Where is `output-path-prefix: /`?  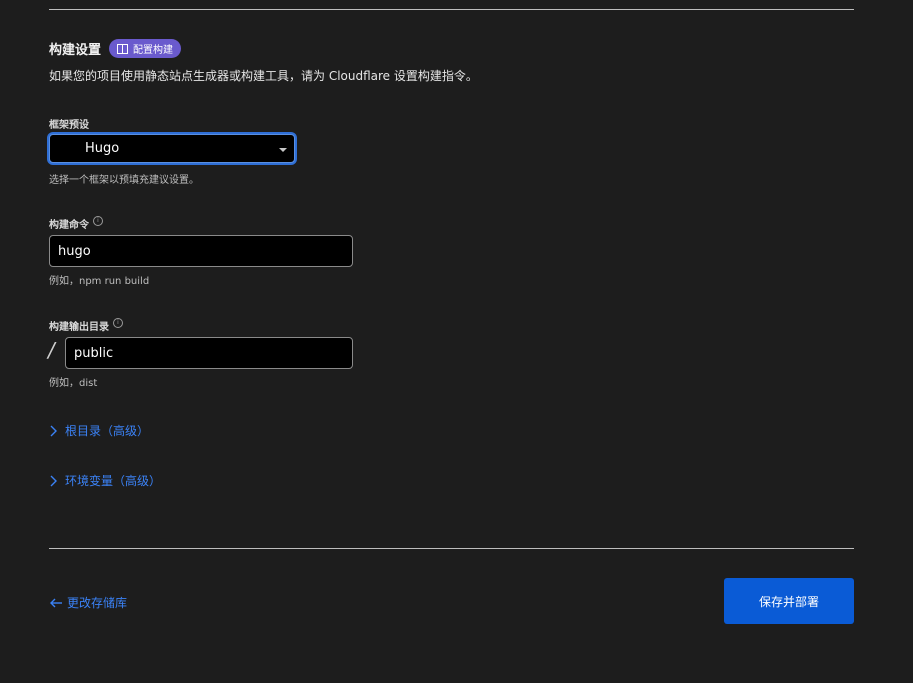
output-path-prefix: / is located at coordinates (51, 350).